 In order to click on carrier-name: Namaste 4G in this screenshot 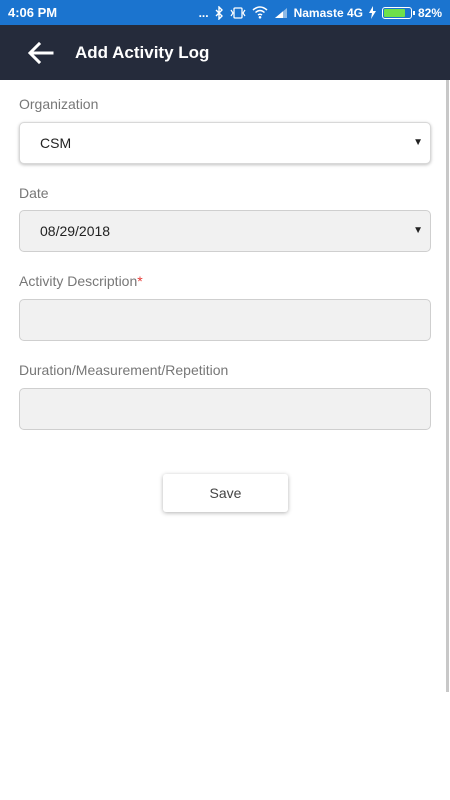, I will do `click(328, 12)`.